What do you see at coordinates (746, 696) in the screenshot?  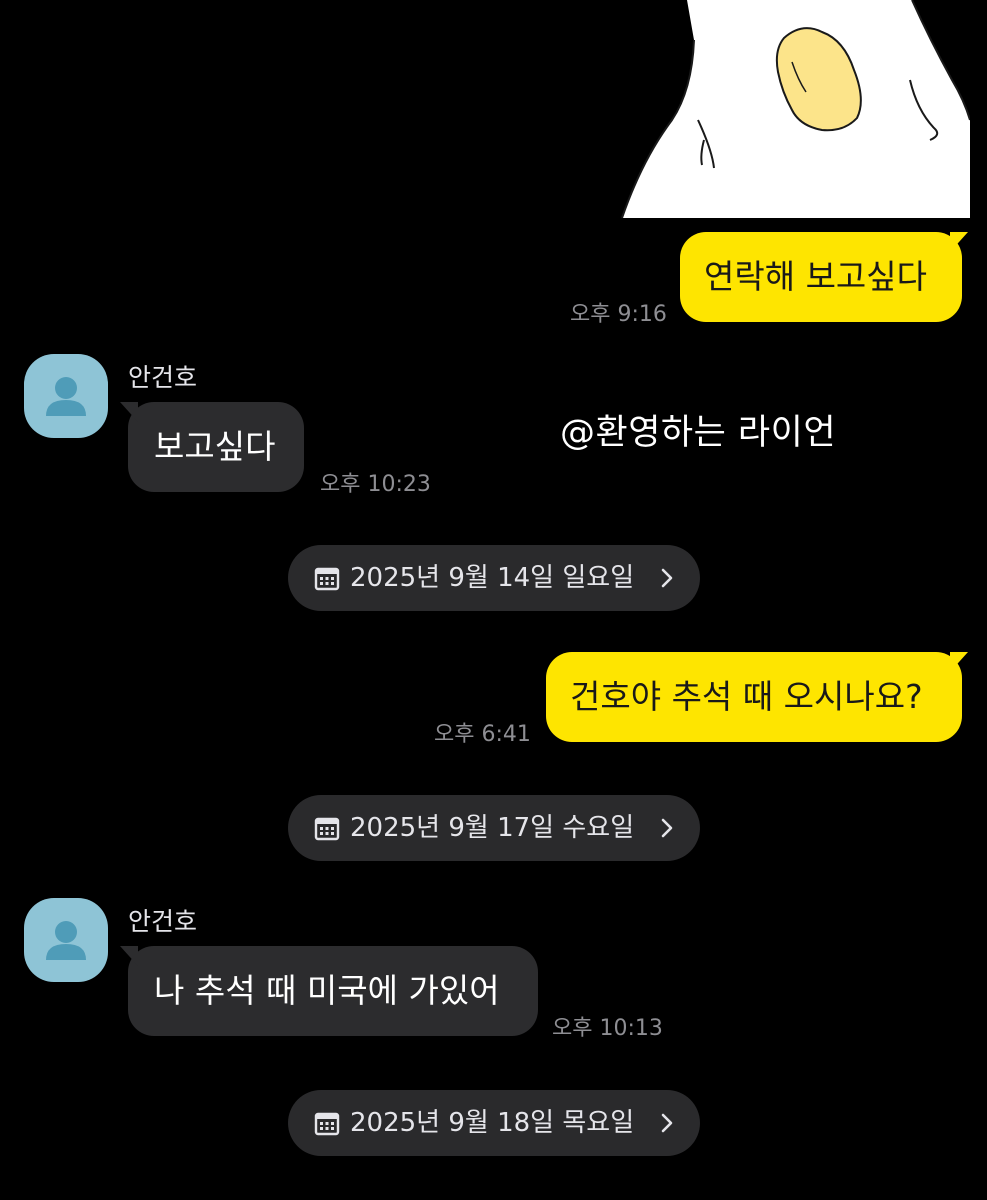 I see `message-text: 건호야 추석 때 오시나요?` at bounding box center [746, 696].